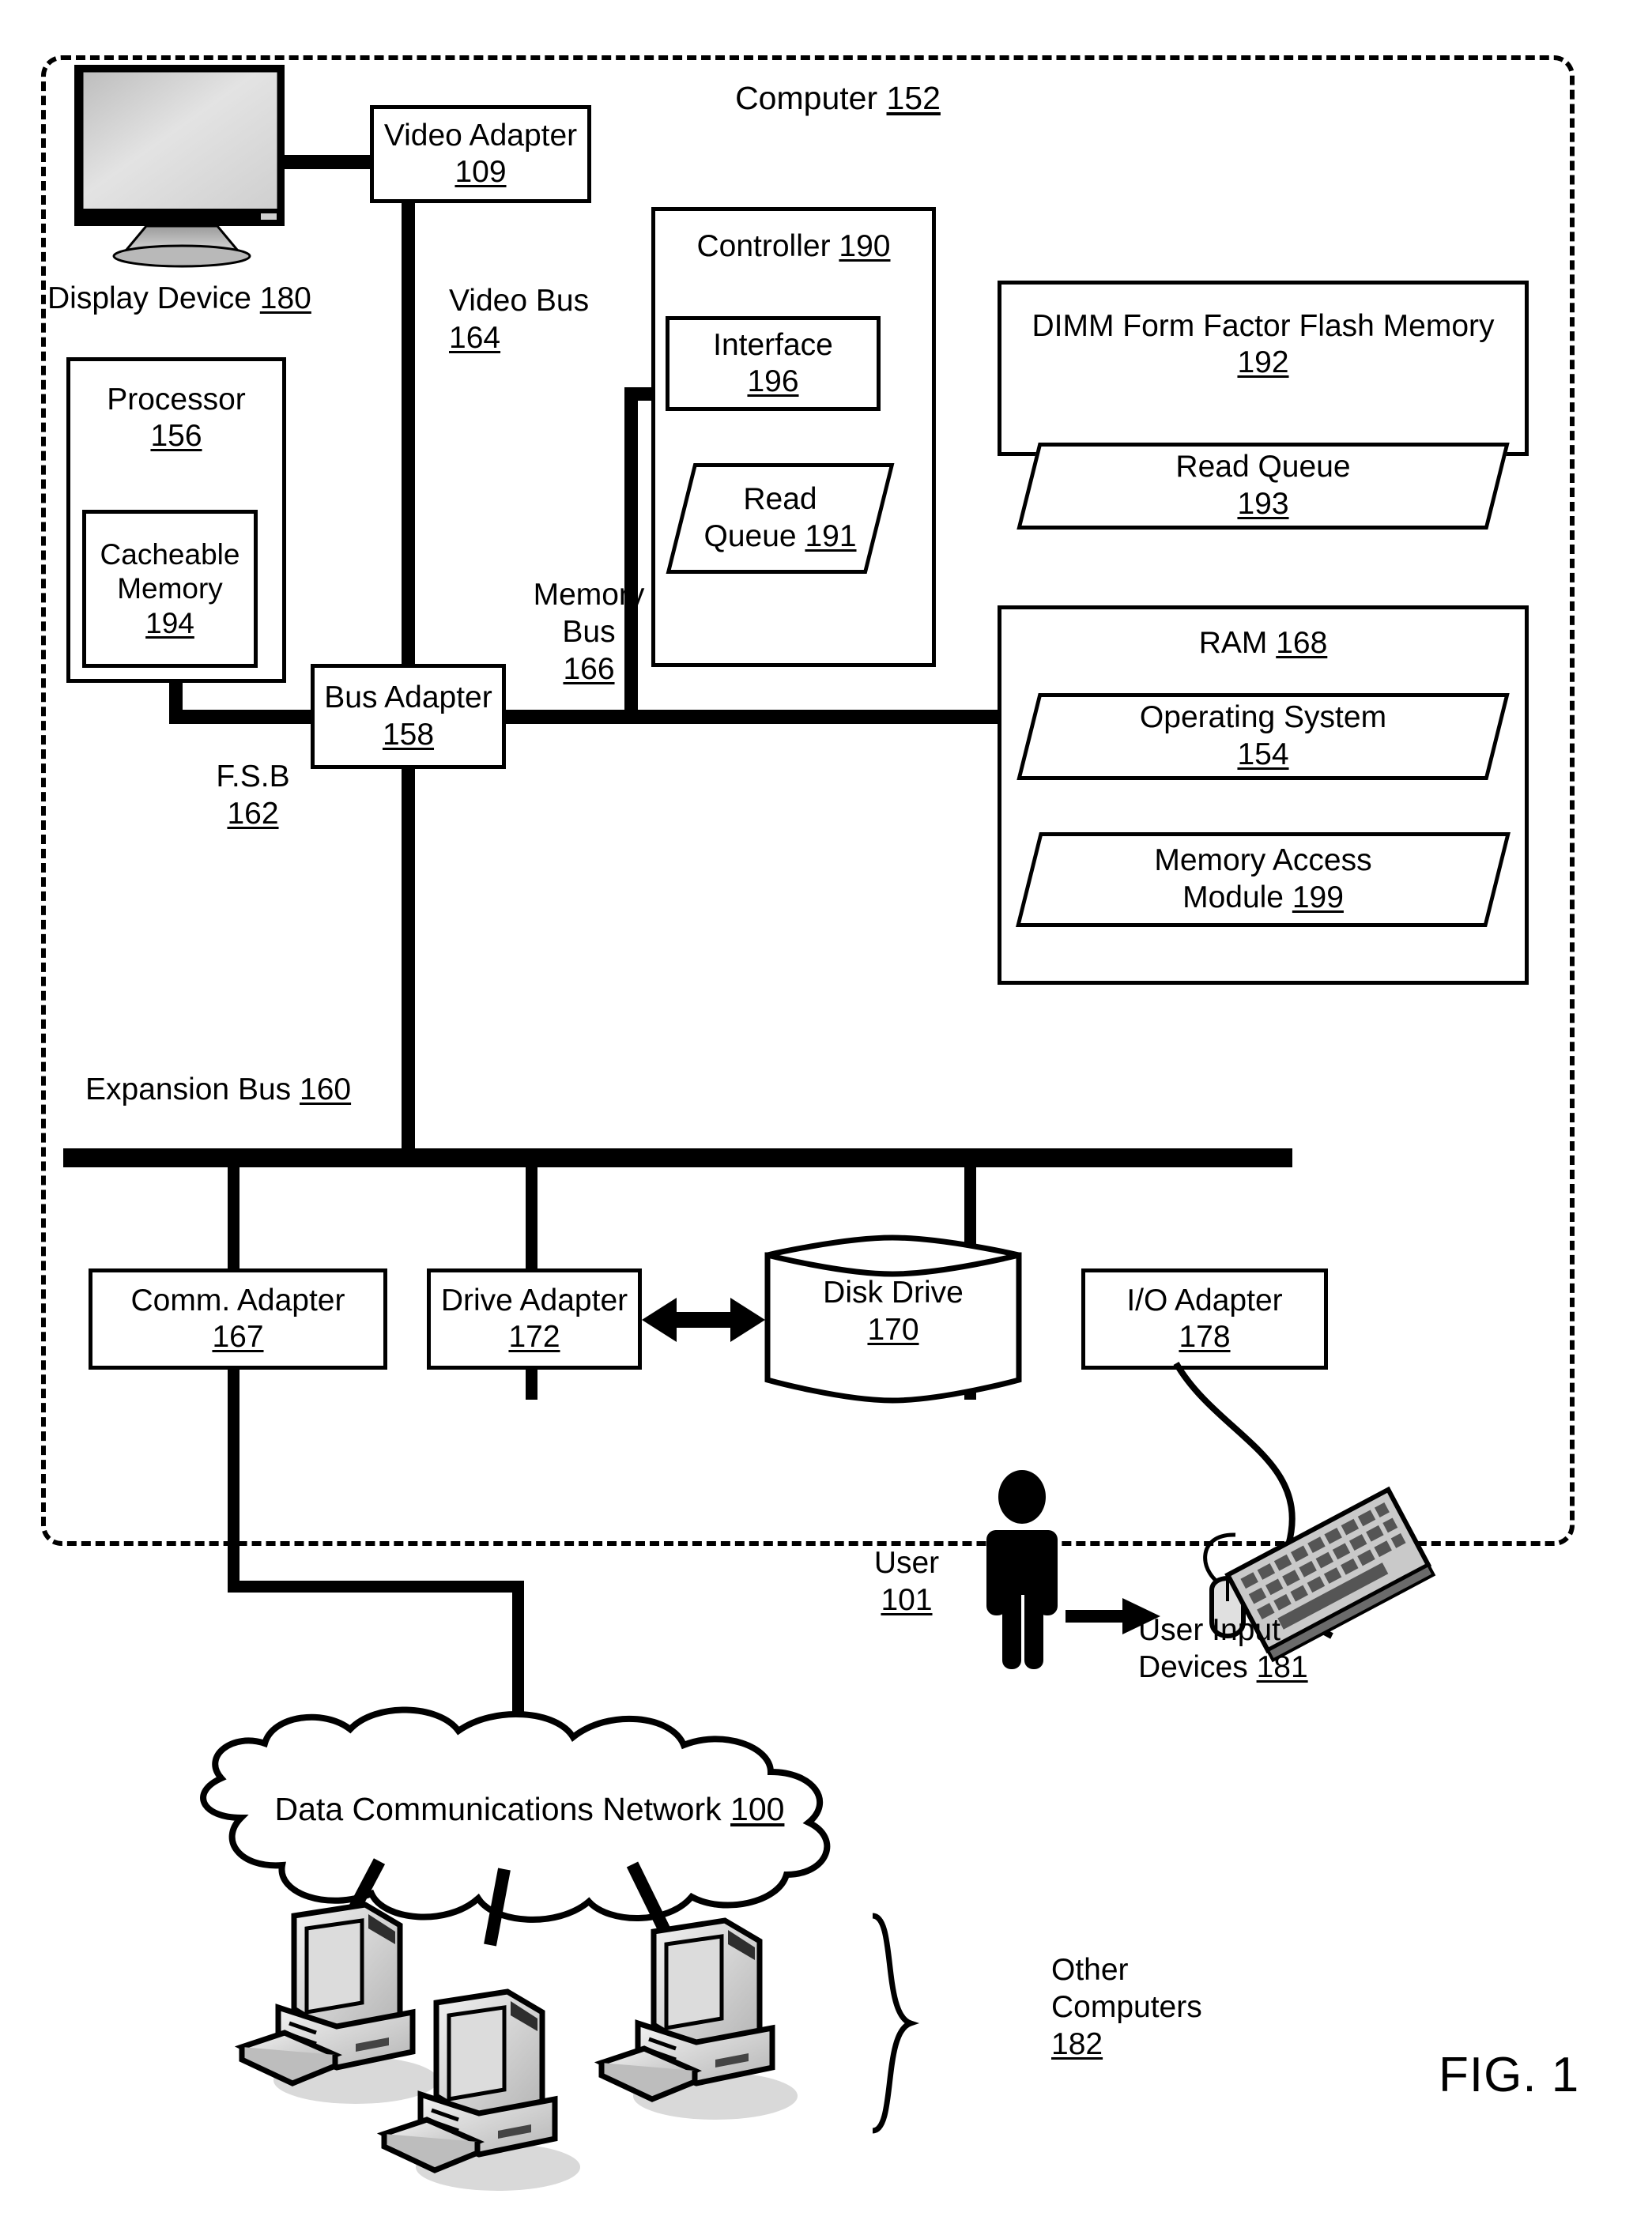  Describe the element at coordinates (253, 776) in the screenshot. I see `fsb-label-text: F.S.B` at that location.